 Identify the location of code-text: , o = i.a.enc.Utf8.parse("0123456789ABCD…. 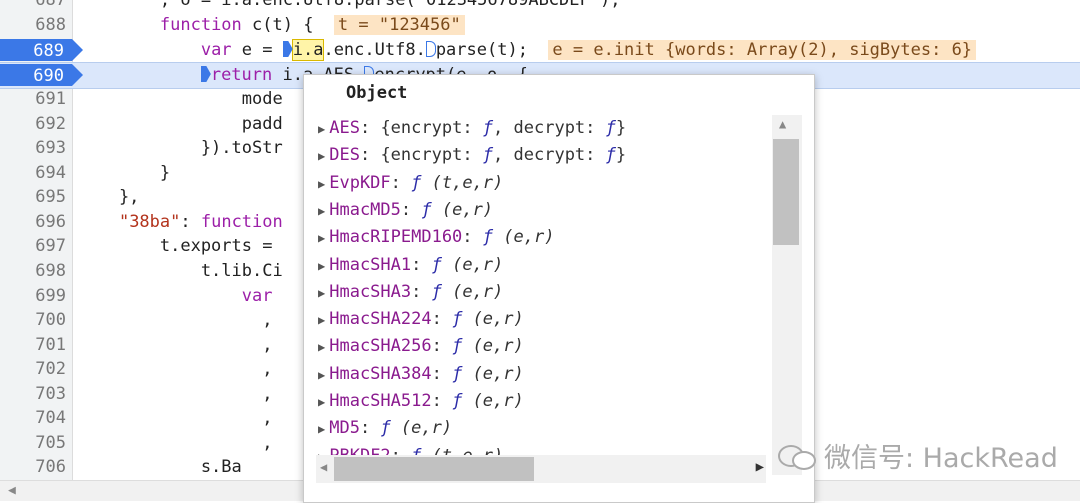
(349, 6).